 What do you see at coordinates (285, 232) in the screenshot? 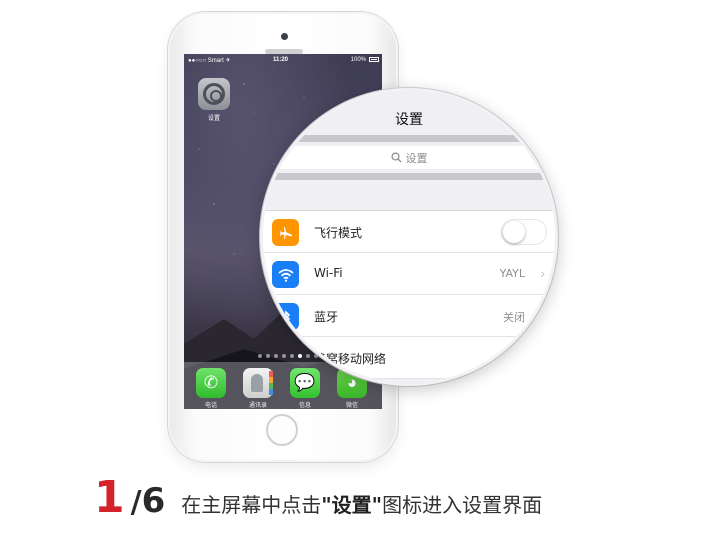
I see `airplane-icon` at bounding box center [285, 232].